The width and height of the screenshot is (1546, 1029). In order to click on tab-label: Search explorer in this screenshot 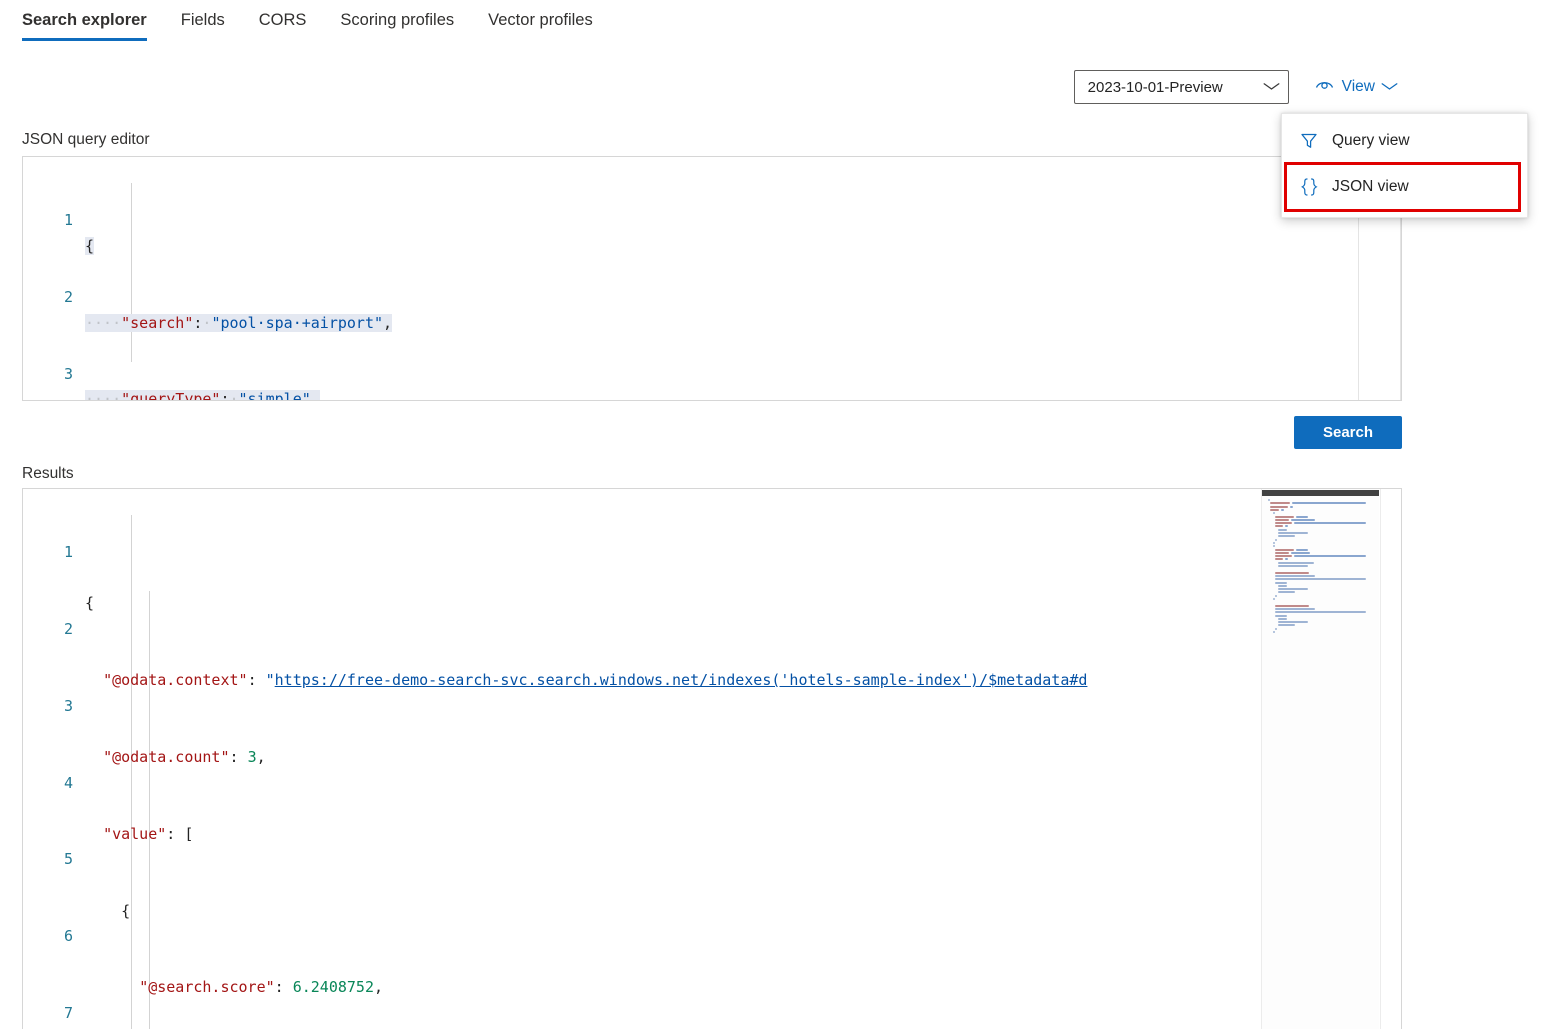, I will do `click(84, 20)`.